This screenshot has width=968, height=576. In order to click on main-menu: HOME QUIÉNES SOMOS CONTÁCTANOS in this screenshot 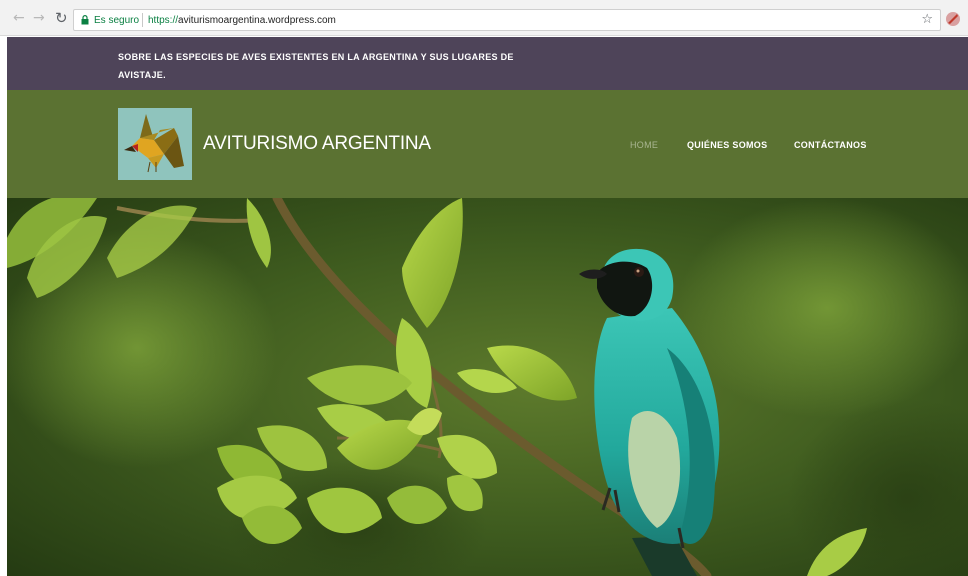, I will do `click(487, 146)`.